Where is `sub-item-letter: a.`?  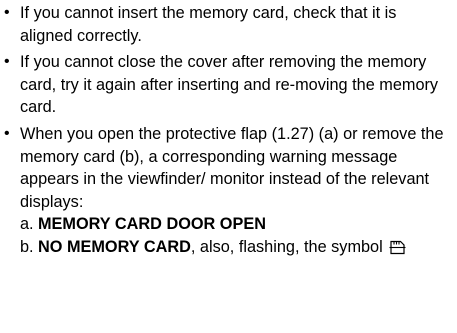 sub-item-letter: a. is located at coordinates (27, 224).